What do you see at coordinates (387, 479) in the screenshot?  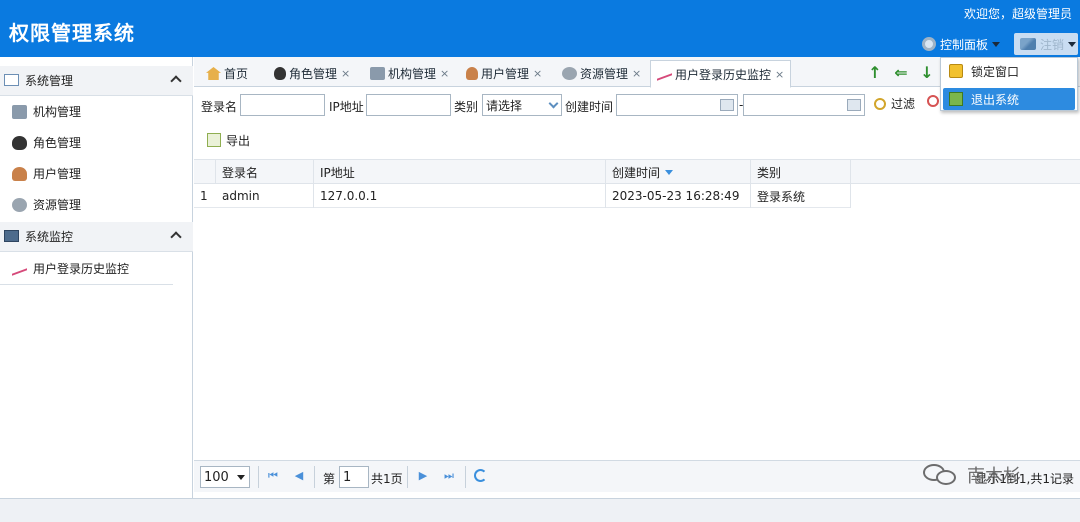 I see `total-pages-label: 共1页` at bounding box center [387, 479].